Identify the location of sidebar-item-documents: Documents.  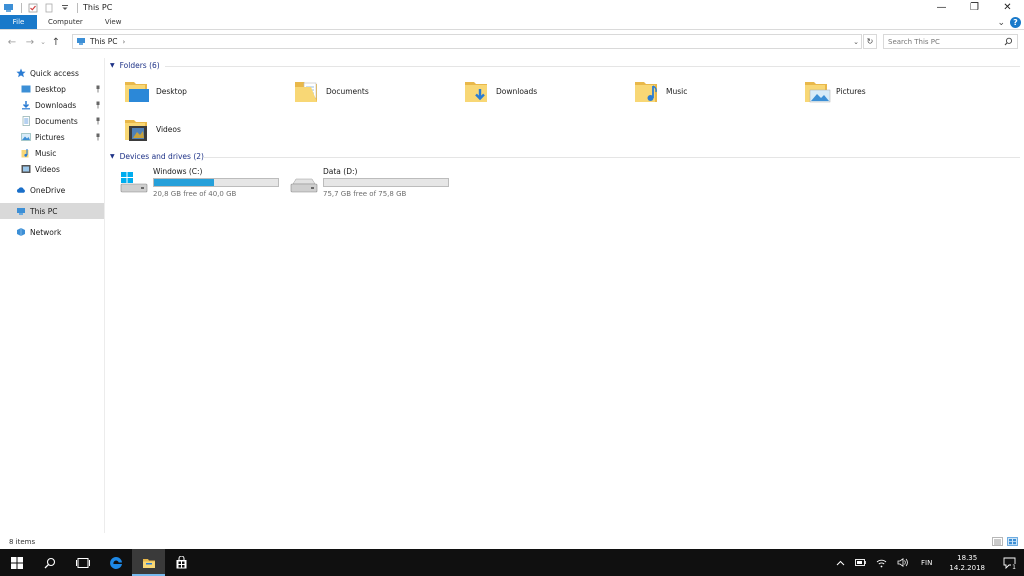
(49, 121).